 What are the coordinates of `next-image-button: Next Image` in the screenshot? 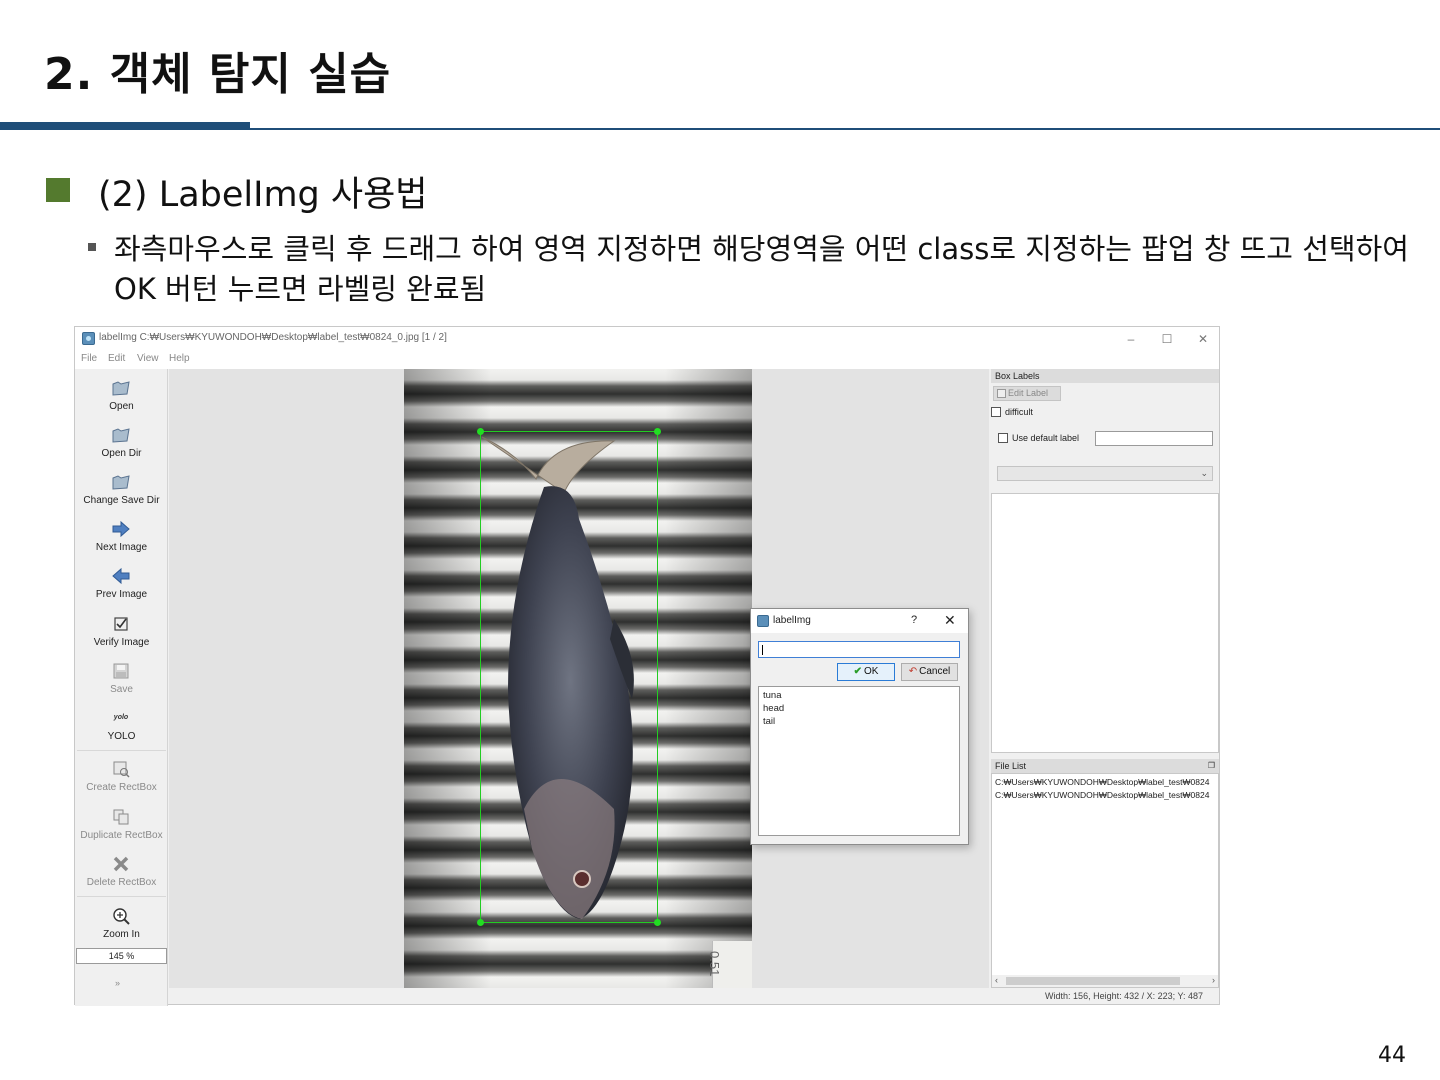 It's located at (121, 537).